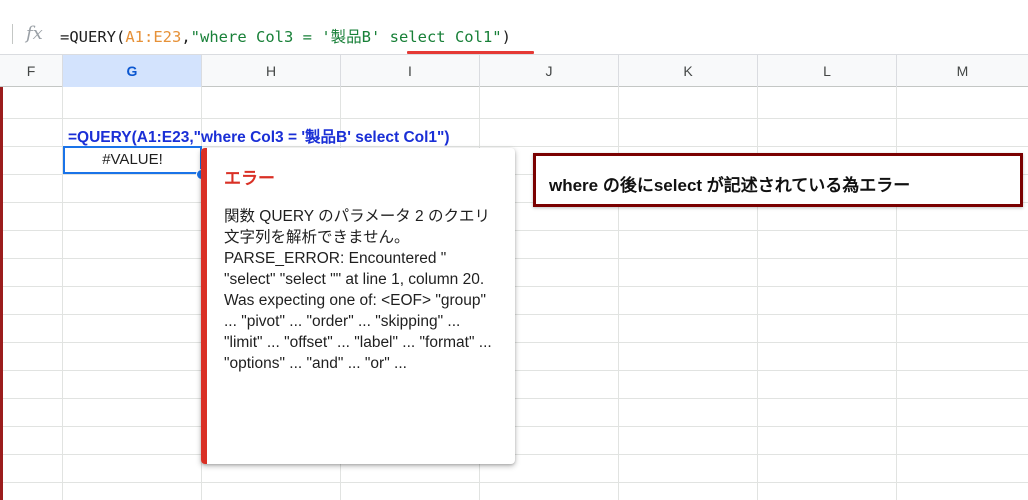 Image resolution: width=1028 pixels, height=500 pixels. Describe the element at coordinates (153, 37) in the screenshot. I see `formula-part-range: A1:E23` at that location.